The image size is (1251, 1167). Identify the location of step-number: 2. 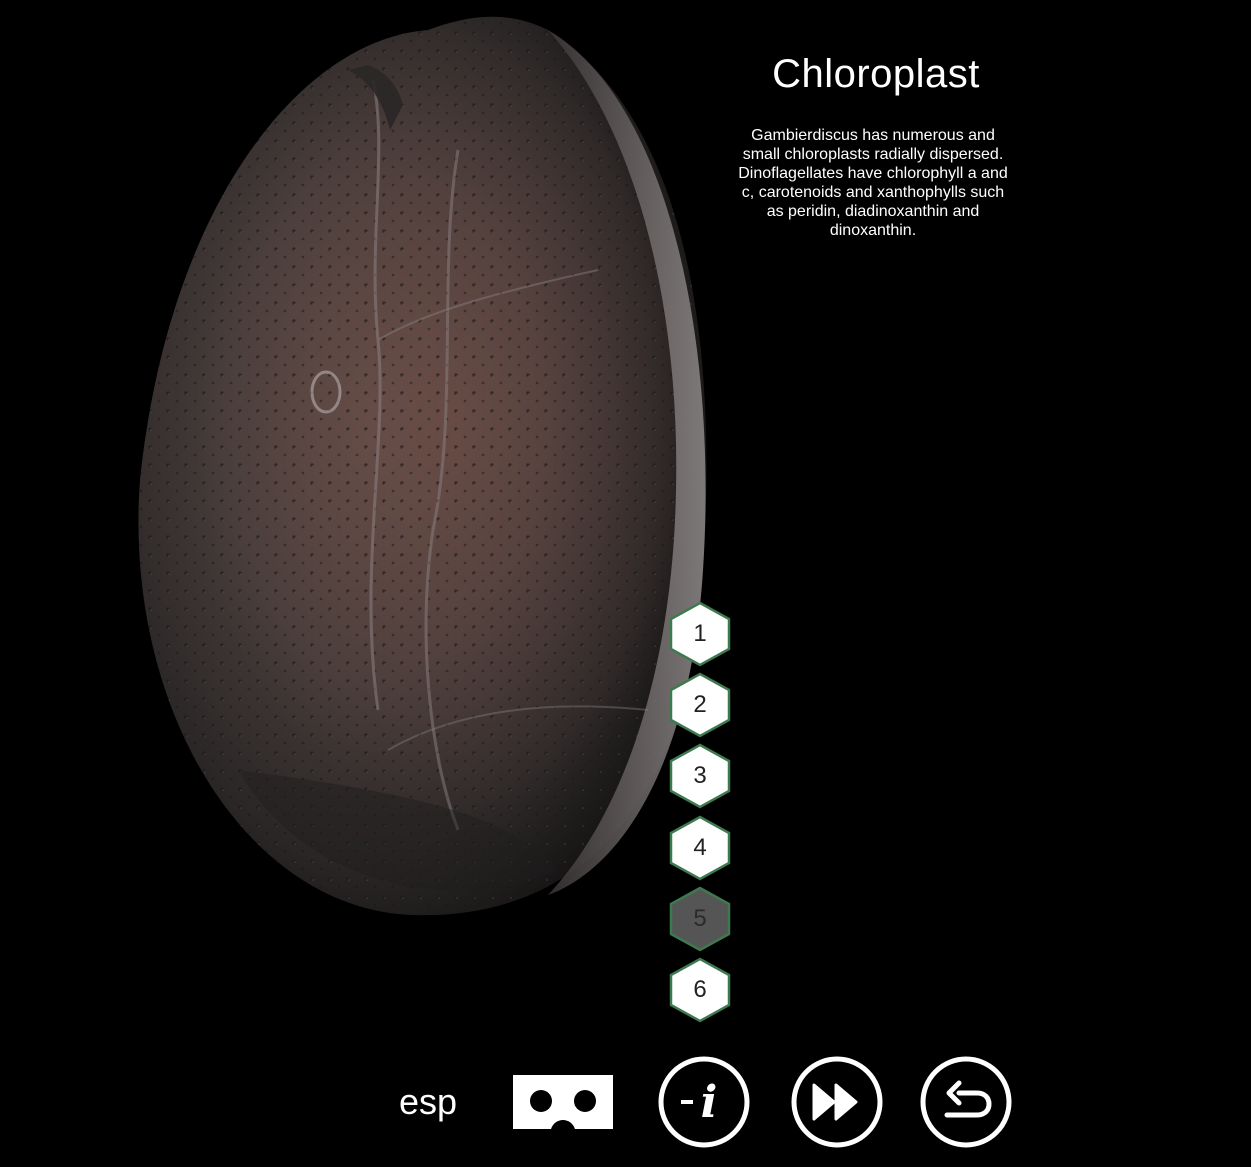
(700, 704).